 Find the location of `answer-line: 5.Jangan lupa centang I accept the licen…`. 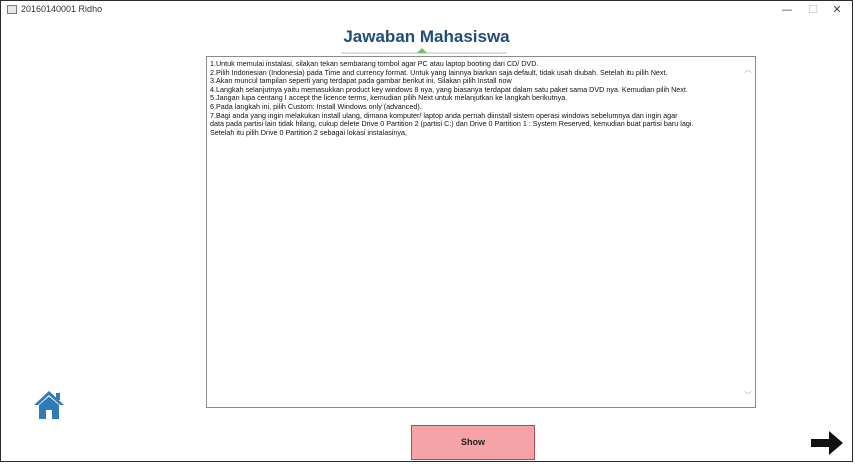

answer-line: 5.Jangan lupa centang I accept the licen… is located at coordinates (389, 98).